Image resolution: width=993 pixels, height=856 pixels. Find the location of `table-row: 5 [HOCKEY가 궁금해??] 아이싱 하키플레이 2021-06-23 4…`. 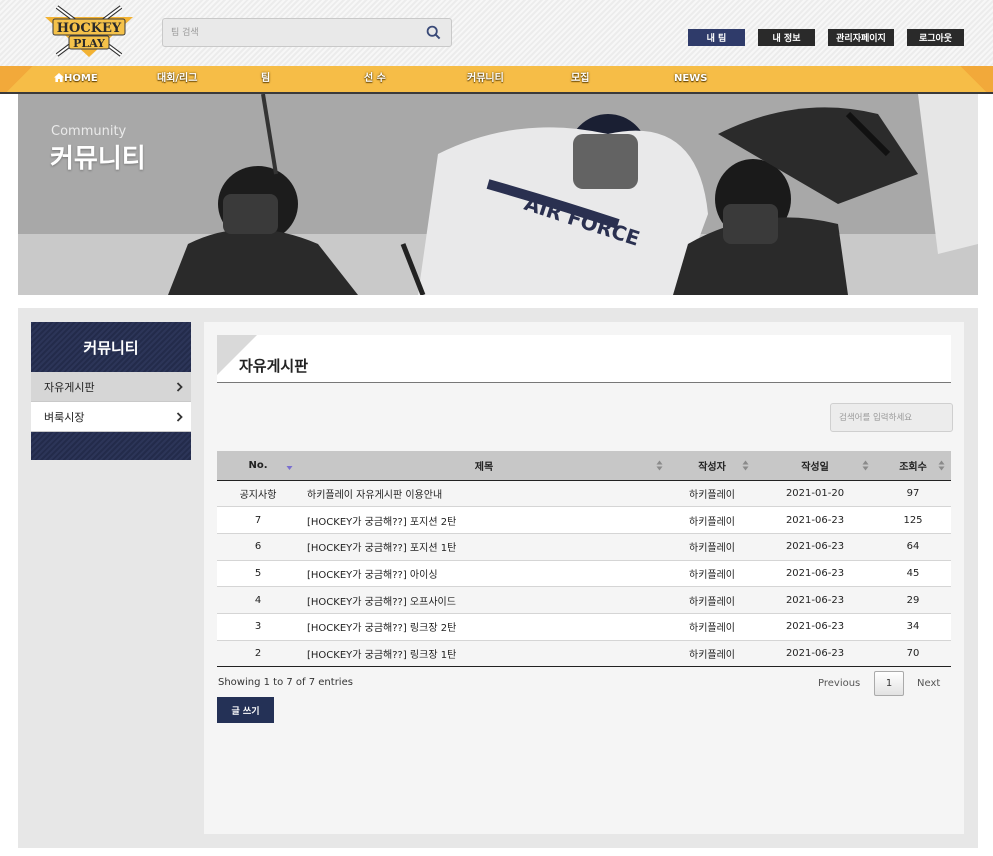

table-row: 5 [HOCKEY가 궁금해??] 아이싱 하키플레이 2021-06-23 4… is located at coordinates (584, 574).